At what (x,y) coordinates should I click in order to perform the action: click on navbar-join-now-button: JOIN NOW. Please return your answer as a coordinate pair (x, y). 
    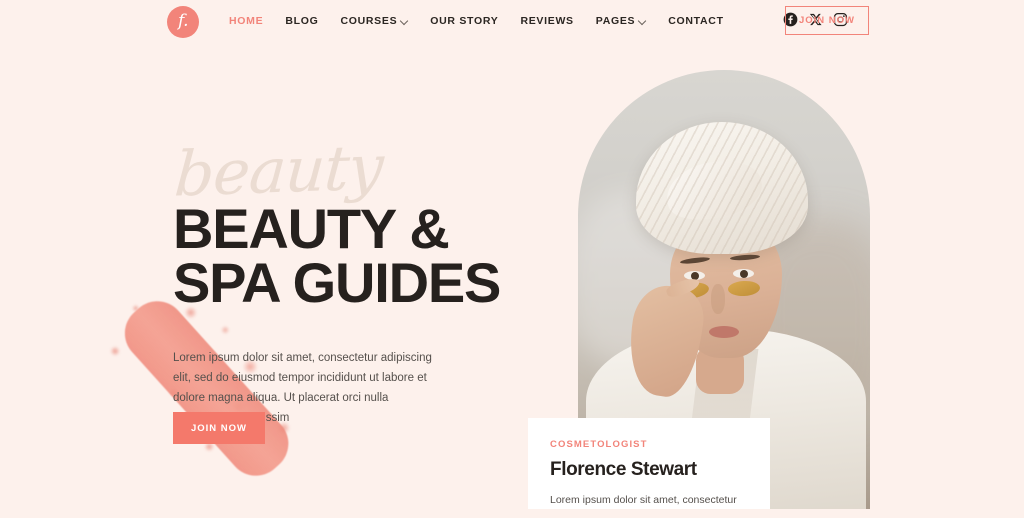
    Looking at the image, I should click on (827, 20).